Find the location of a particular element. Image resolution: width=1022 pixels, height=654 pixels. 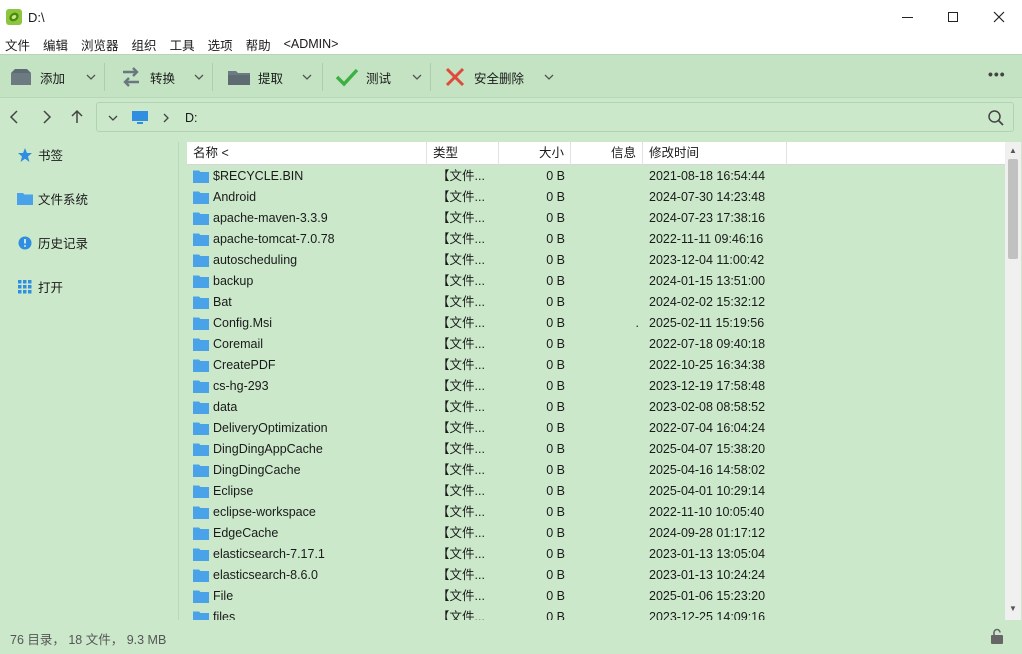

sidebar-item-label: 文件系统 is located at coordinates (63, 200).